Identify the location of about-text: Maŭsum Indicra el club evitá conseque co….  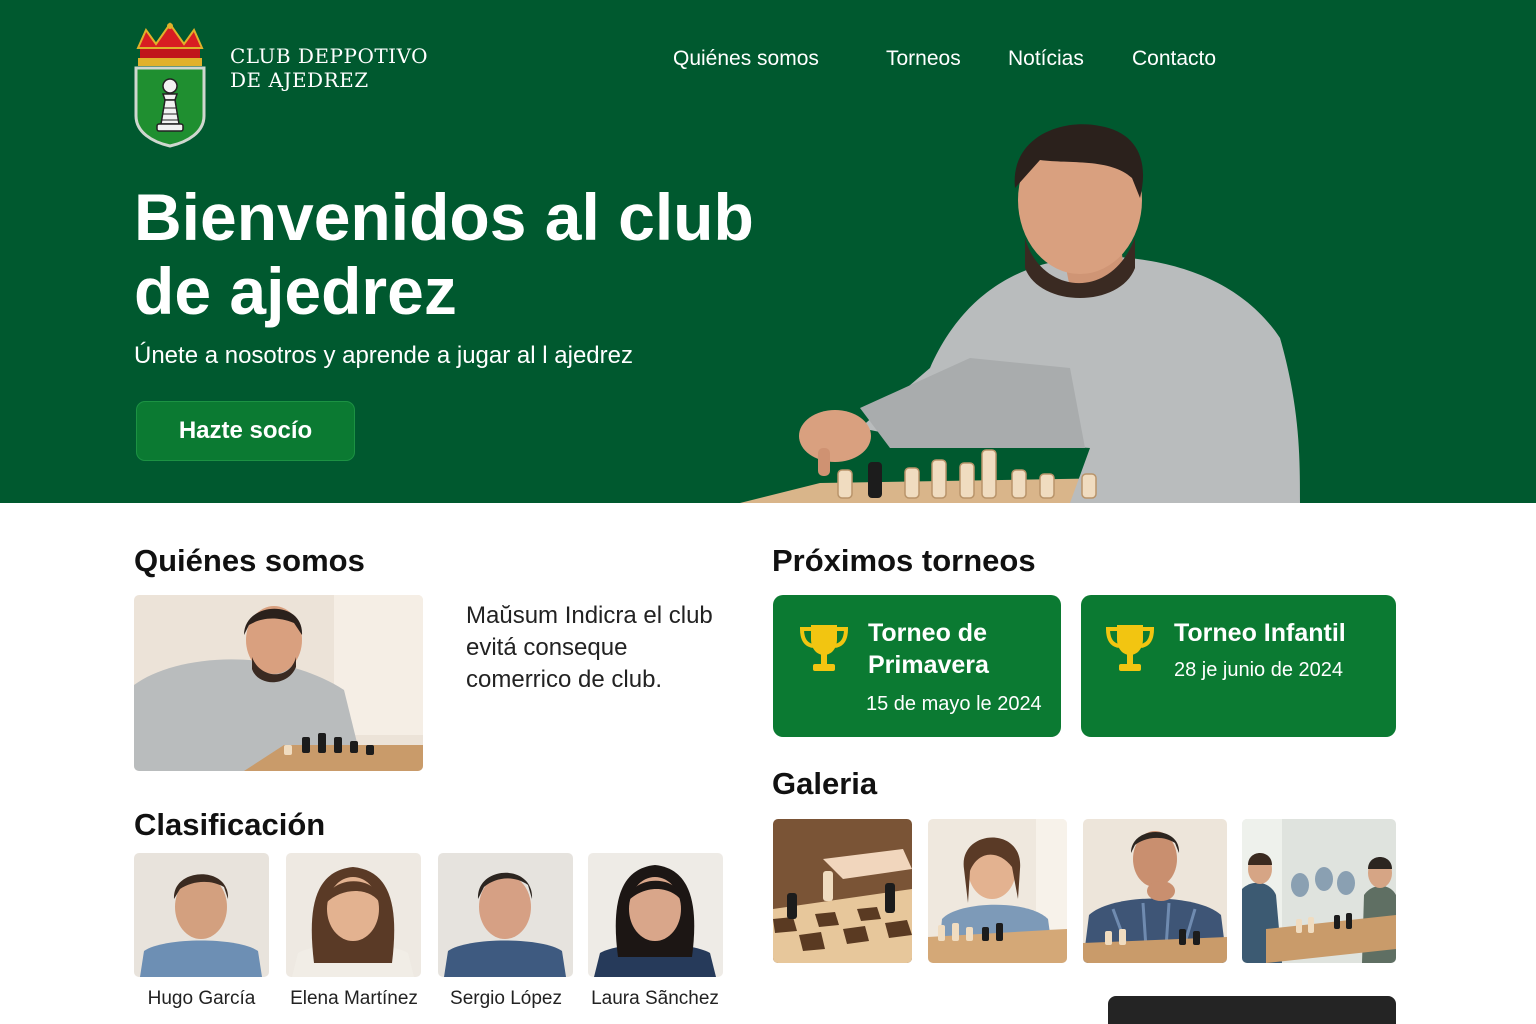
(589, 647).